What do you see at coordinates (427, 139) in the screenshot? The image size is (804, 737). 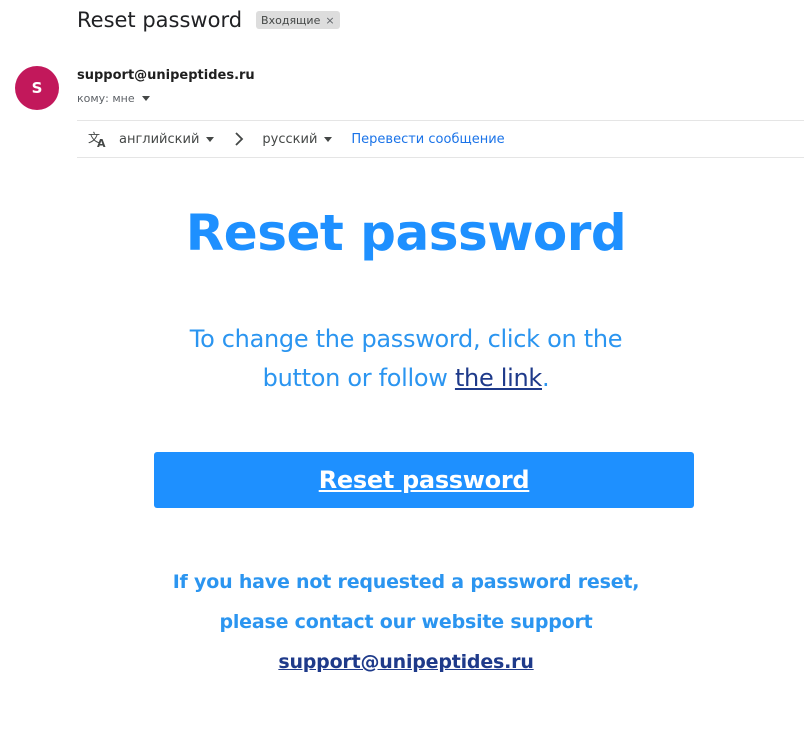 I see `translate-message-link: Перевести сообщение` at bounding box center [427, 139].